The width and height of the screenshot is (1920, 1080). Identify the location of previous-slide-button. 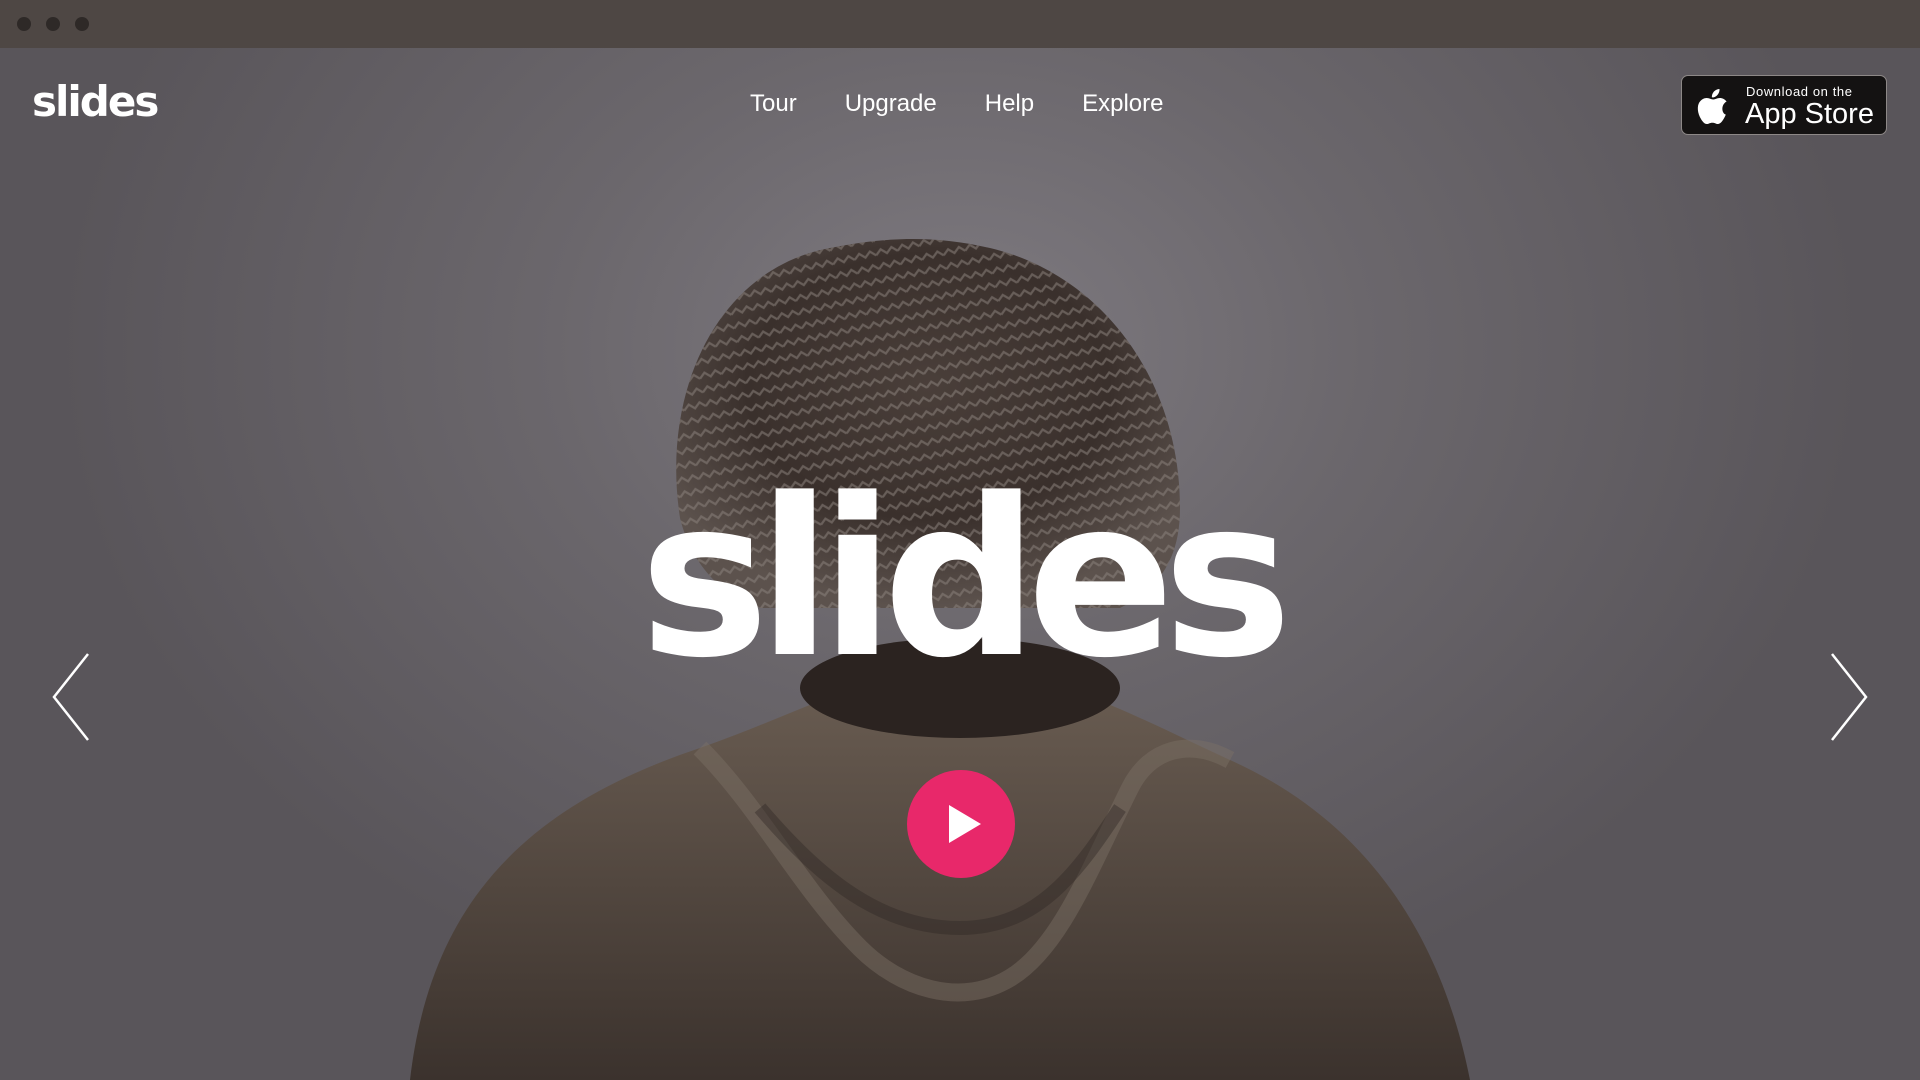
(72, 697).